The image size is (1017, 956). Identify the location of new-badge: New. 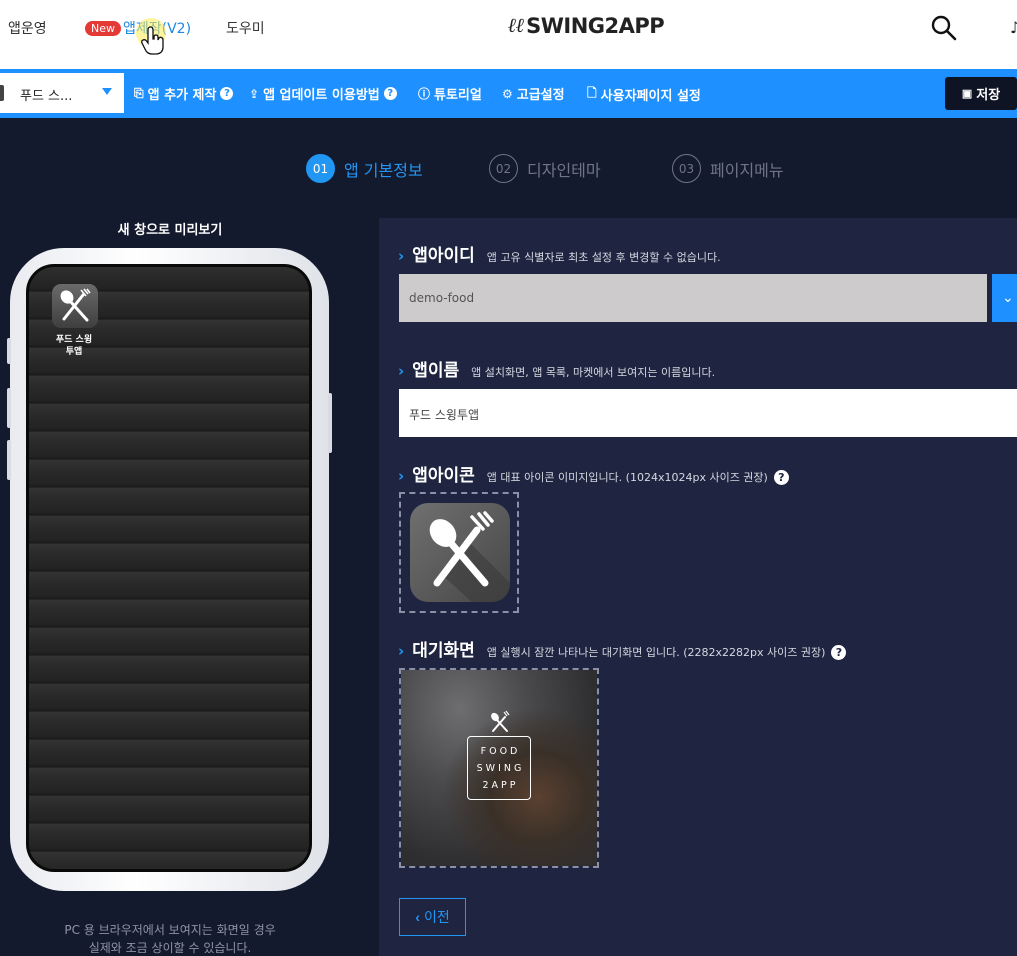
(103, 28).